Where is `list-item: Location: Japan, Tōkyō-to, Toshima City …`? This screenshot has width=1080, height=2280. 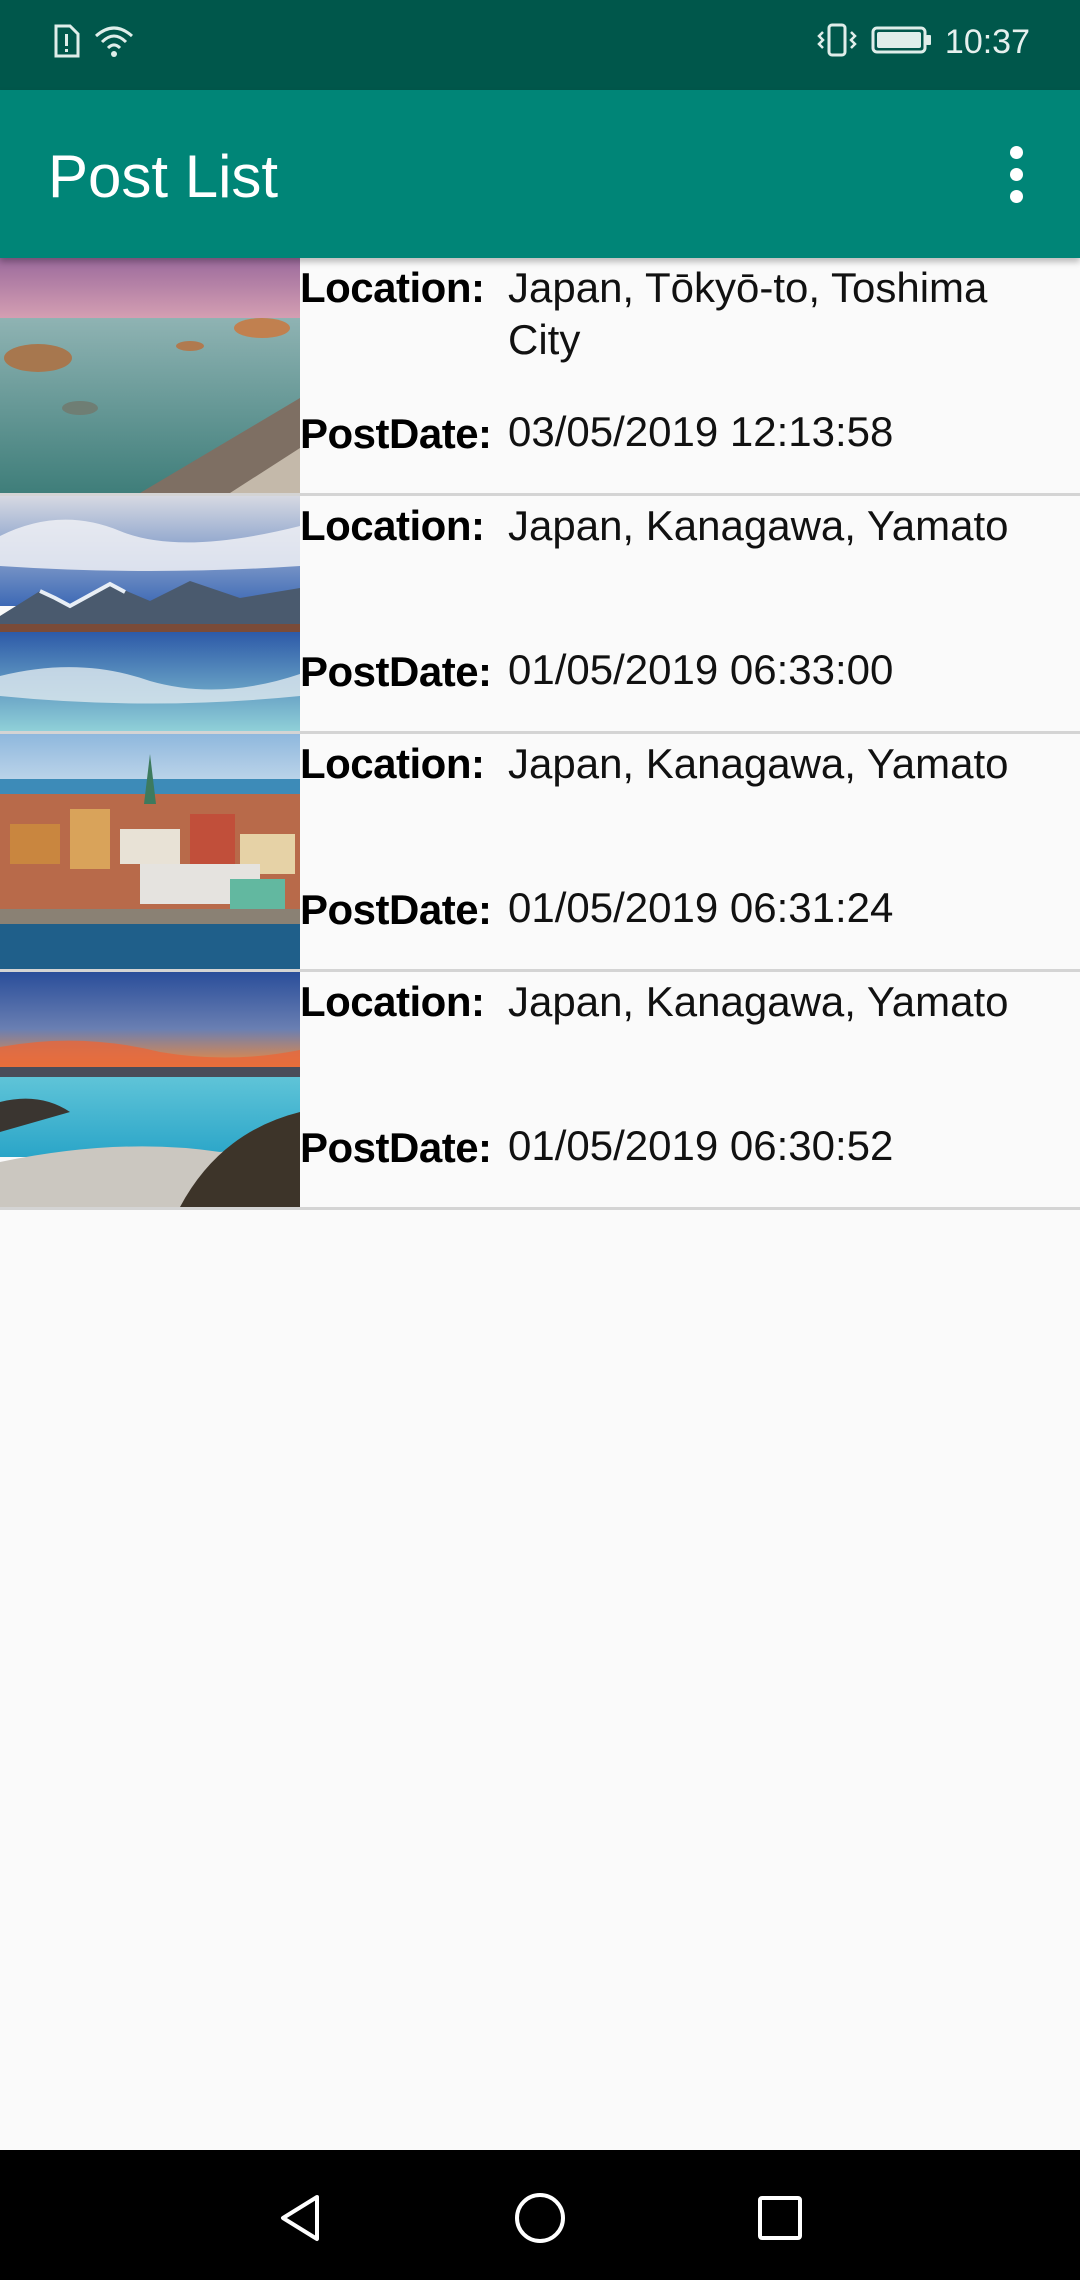 list-item: Location: Japan, Tōkyō-to, Toshima City … is located at coordinates (540, 377).